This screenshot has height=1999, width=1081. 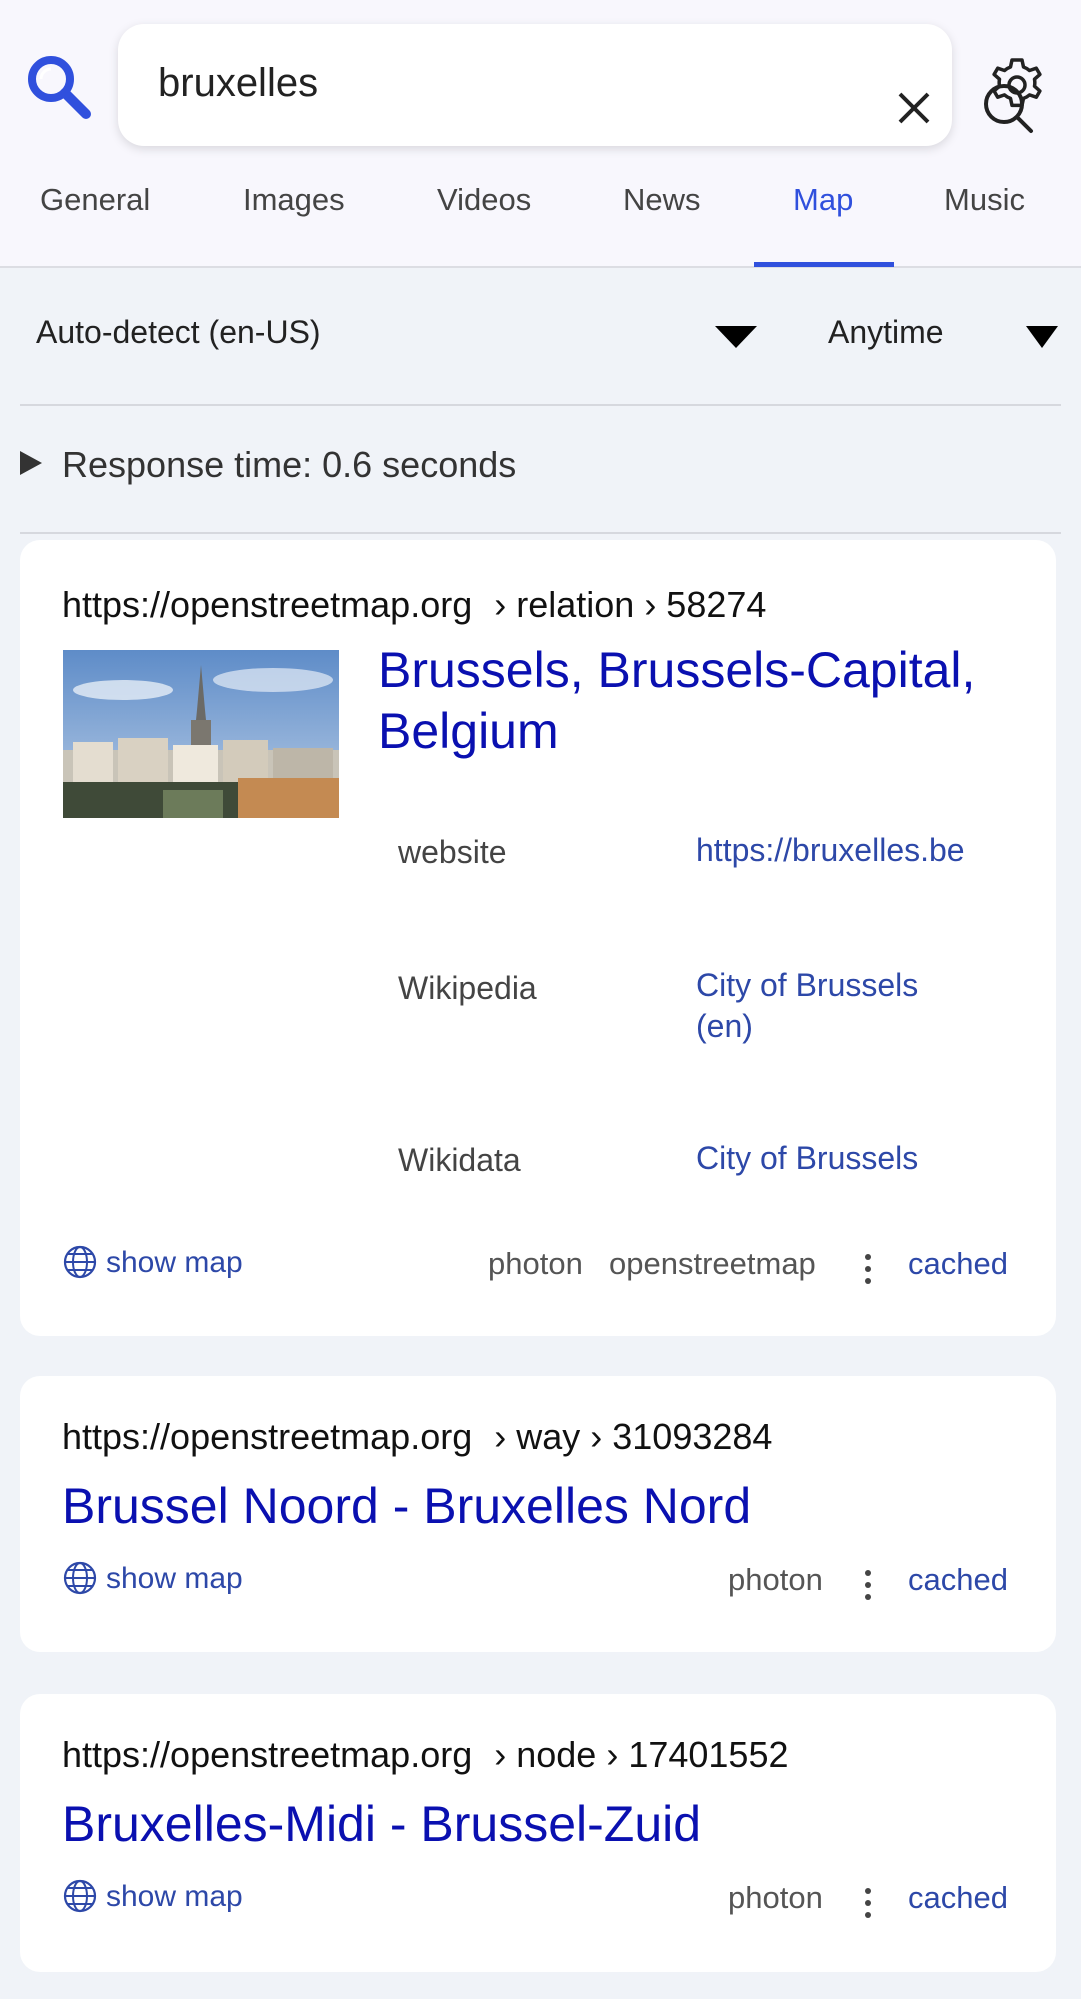 I want to click on website-link: https://bruxelles.be, so click(x=846, y=850).